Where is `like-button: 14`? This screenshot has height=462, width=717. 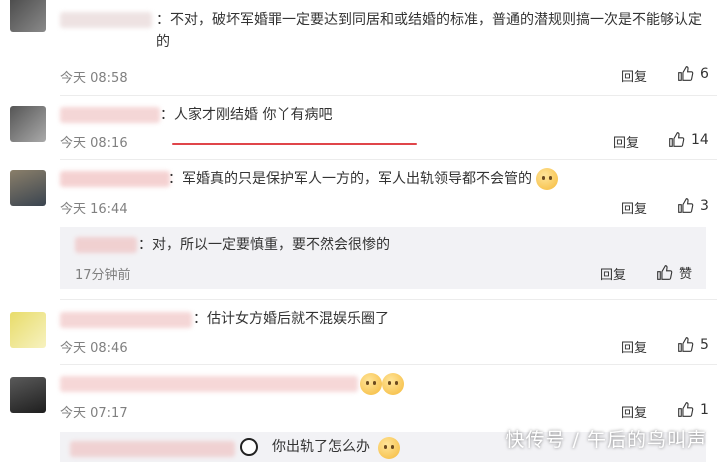 like-button: 14 is located at coordinates (688, 139).